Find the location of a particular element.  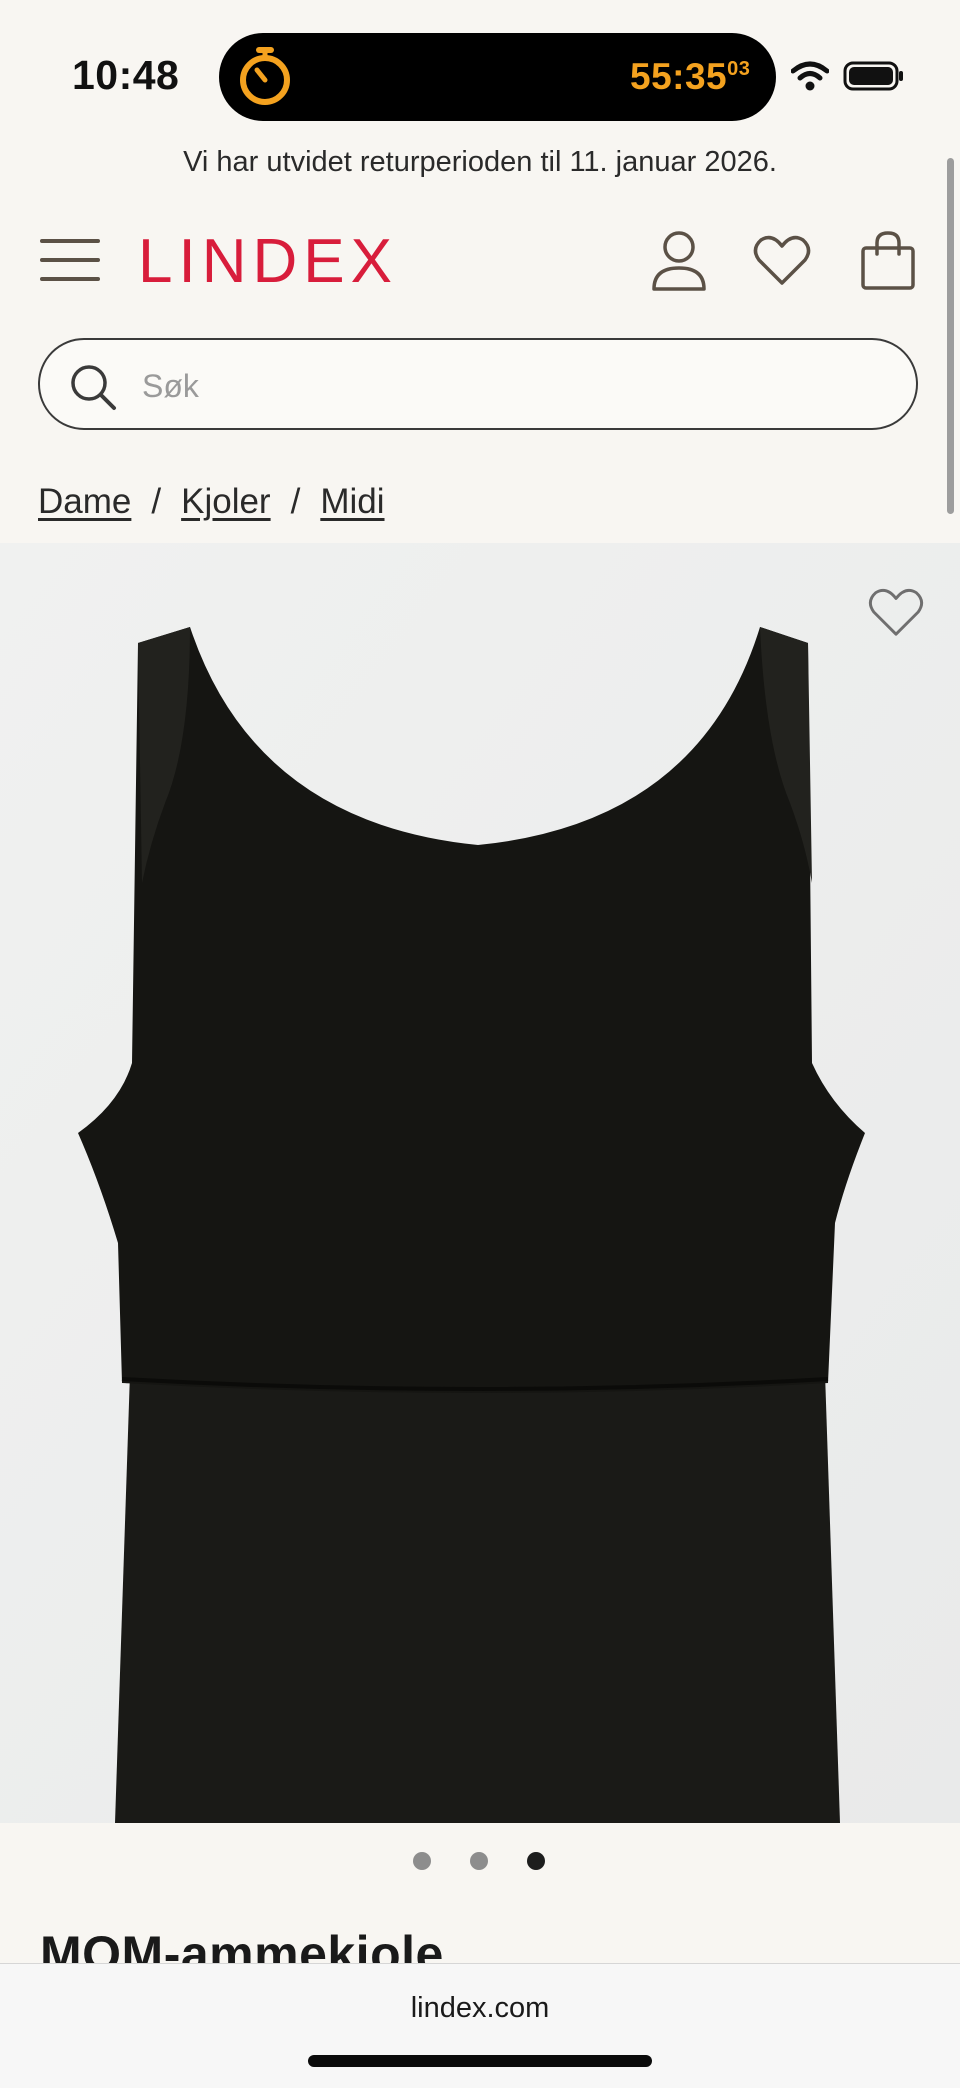

timer-main: 55:35 is located at coordinates (679, 76).